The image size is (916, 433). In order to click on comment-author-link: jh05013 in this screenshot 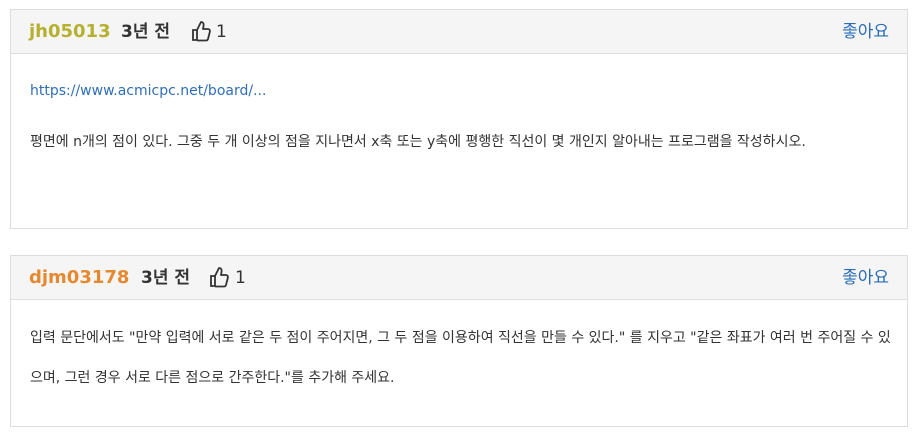, I will do `click(70, 32)`.